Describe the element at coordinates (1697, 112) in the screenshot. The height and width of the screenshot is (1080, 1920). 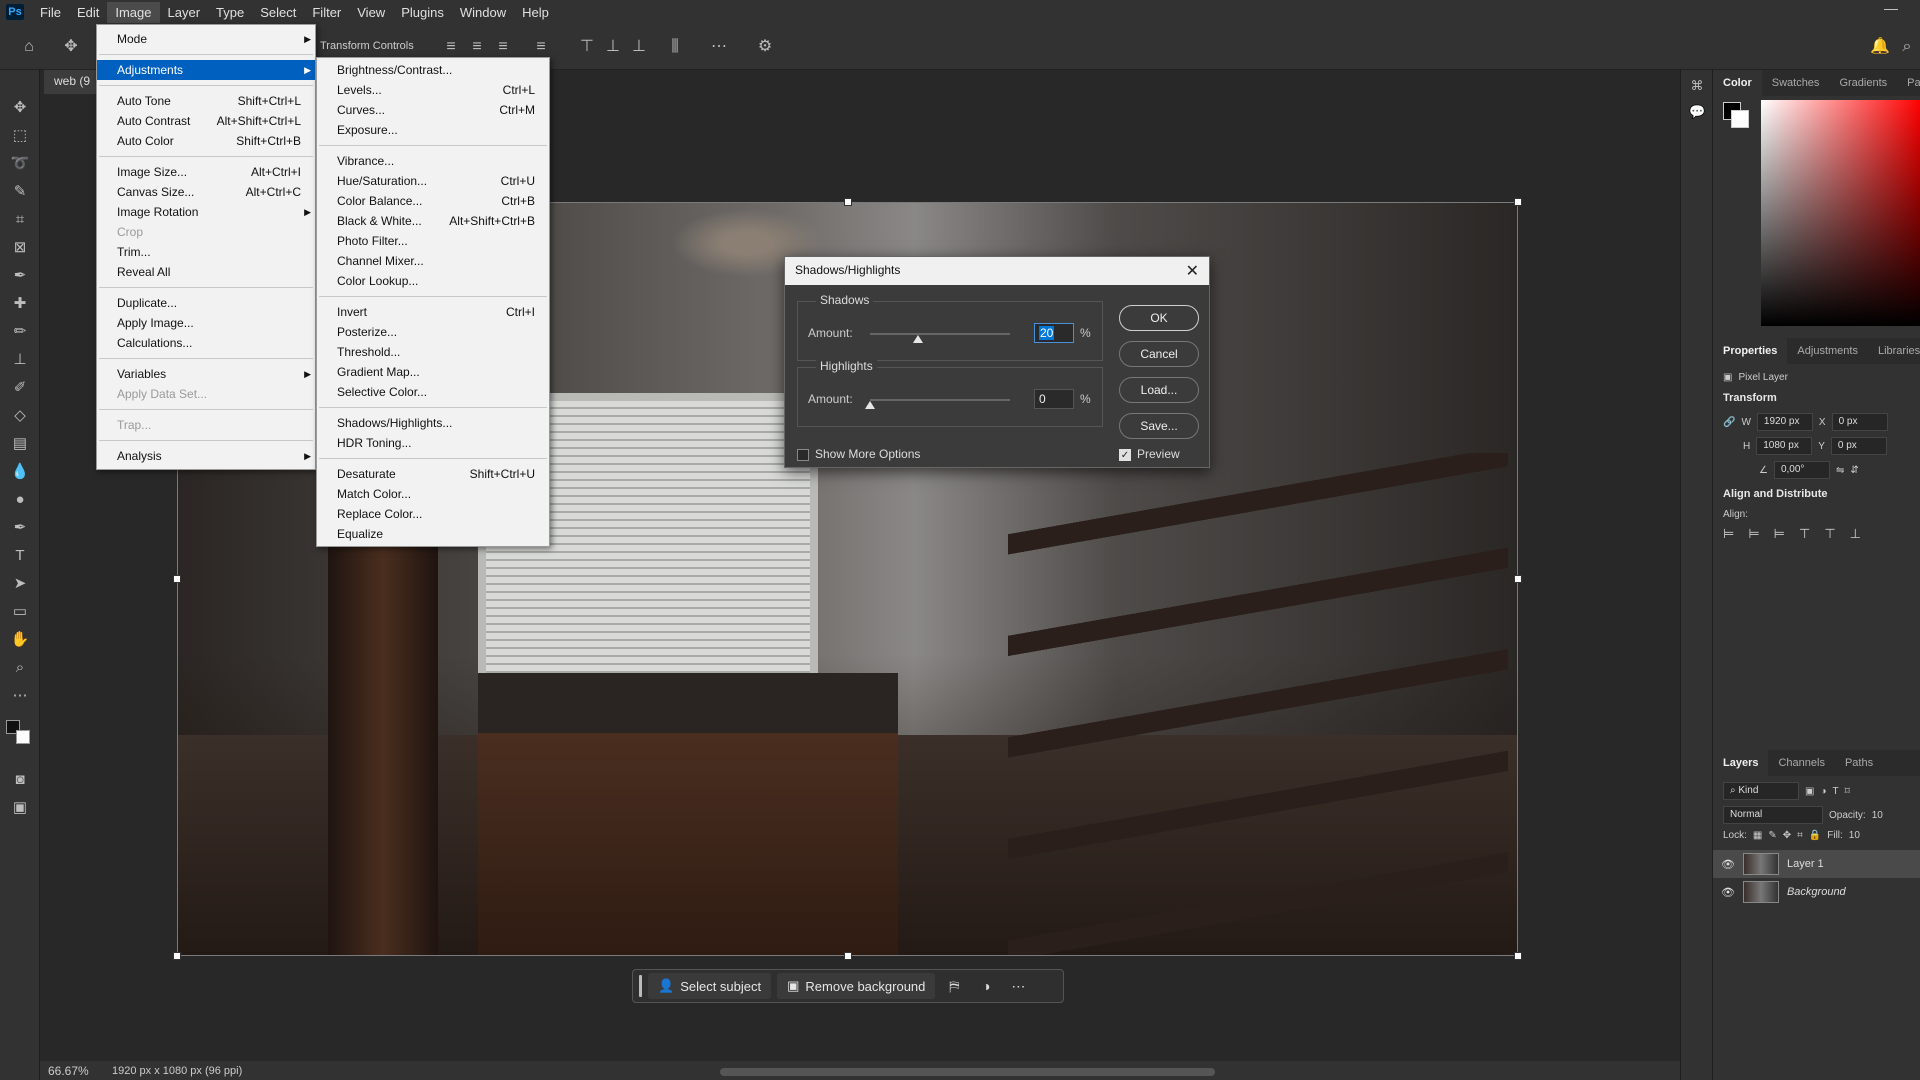
I see `comments-icon: 💬` at that location.